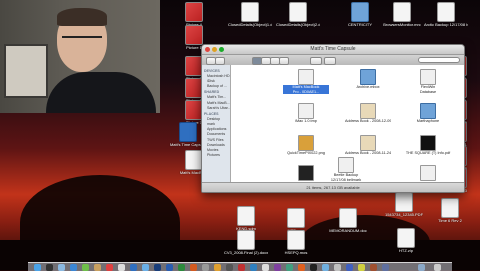  What do you see at coordinates (218, 145) in the screenshot?
I see `sidebar-item: Downloads` at bounding box center [218, 145].